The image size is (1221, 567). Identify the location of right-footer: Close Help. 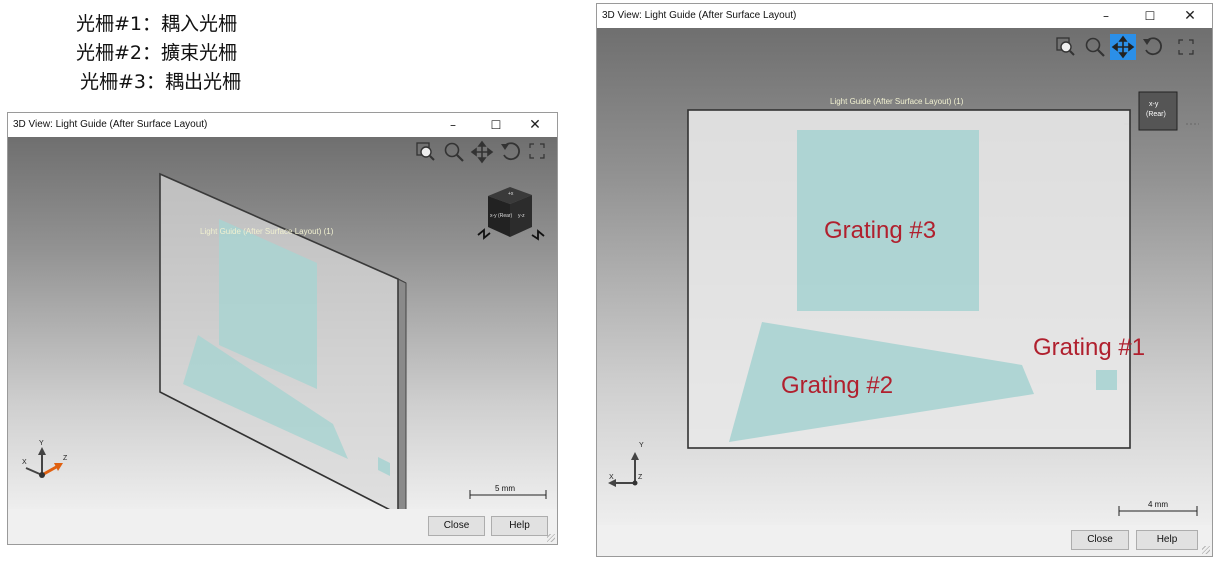
(904, 540).